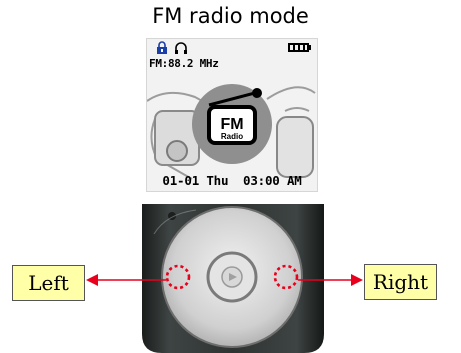  What do you see at coordinates (330, 280) in the screenshot?
I see `right-arrow-icon` at bounding box center [330, 280].